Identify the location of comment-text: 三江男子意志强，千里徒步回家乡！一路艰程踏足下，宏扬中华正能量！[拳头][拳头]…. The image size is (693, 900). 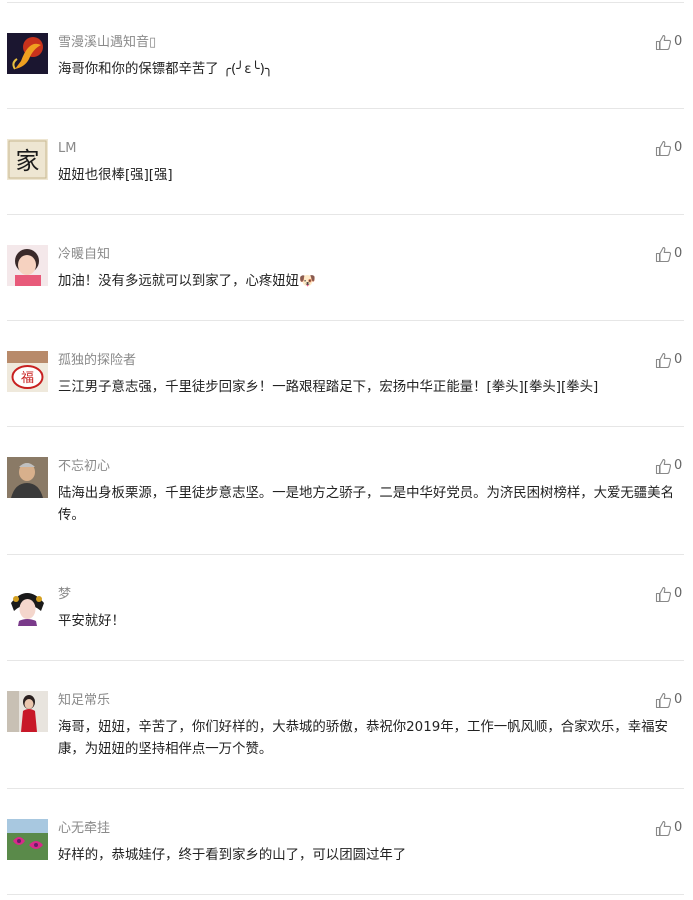
(328, 387).